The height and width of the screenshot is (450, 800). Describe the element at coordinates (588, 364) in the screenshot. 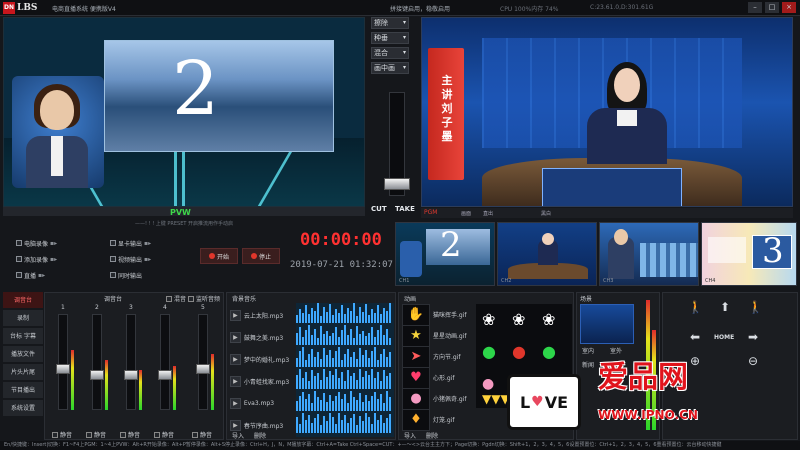

I see `scene-news: 新闻` at that location.